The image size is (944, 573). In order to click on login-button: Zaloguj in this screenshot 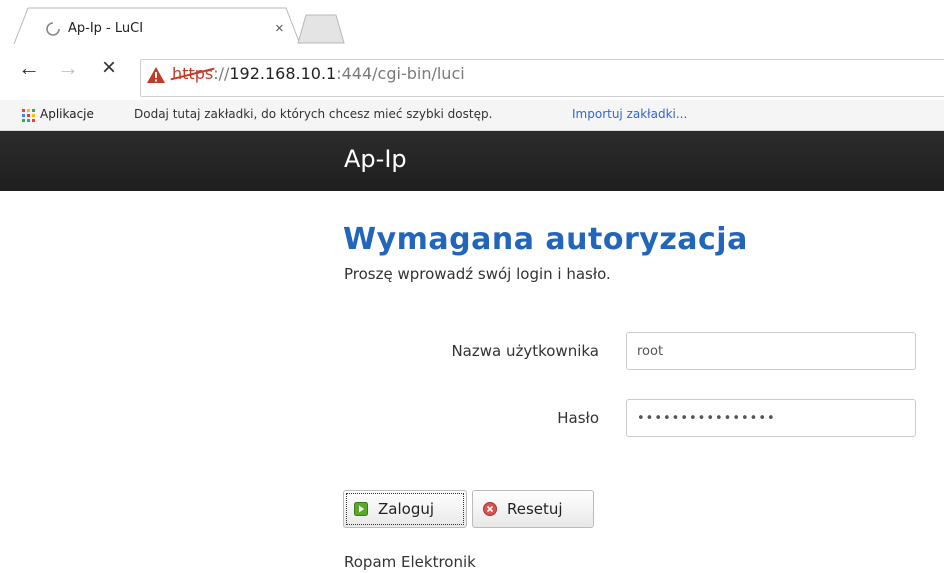, I will do `click(405, 509)`.